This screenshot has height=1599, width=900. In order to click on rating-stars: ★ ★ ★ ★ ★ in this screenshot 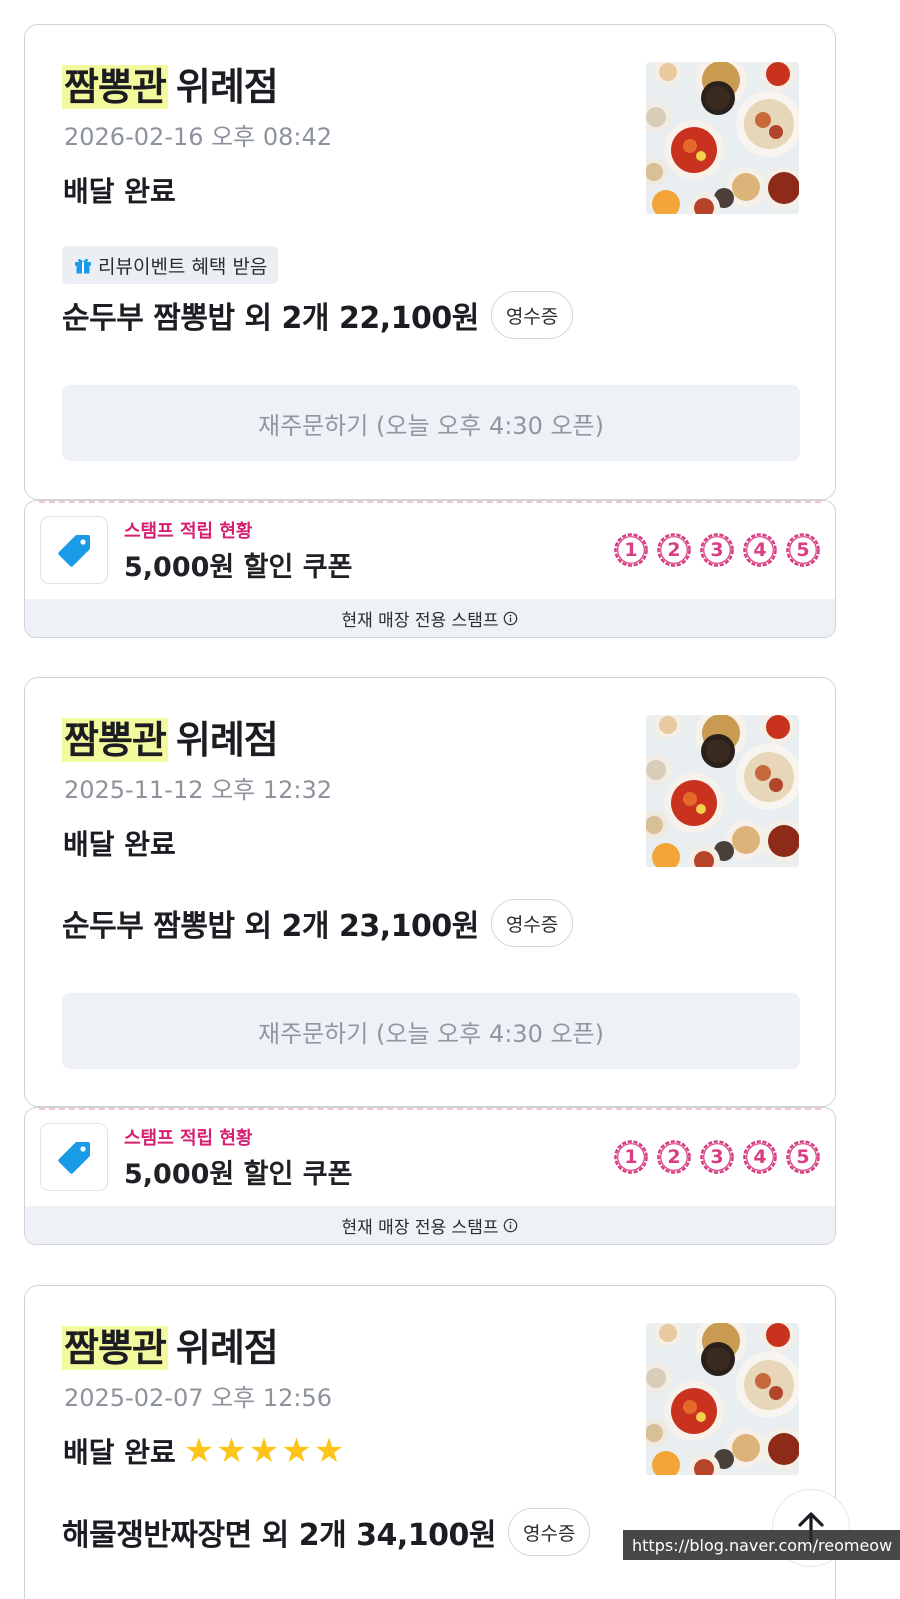, I will do `click(264, 1451)`.